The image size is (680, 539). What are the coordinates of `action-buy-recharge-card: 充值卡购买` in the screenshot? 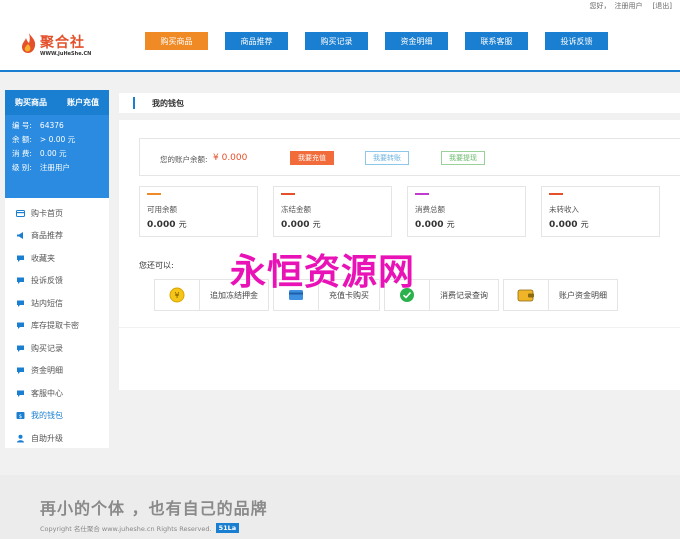 It's located at (326, 295).